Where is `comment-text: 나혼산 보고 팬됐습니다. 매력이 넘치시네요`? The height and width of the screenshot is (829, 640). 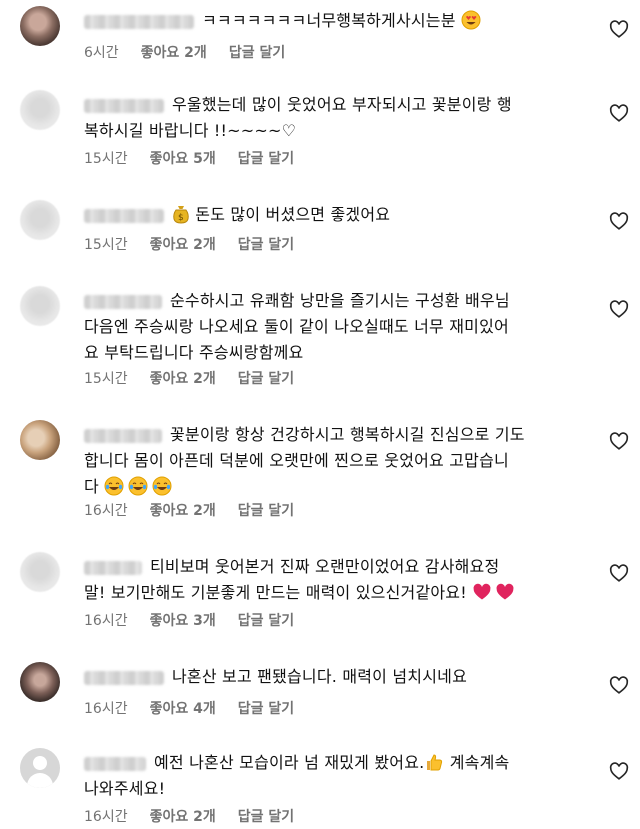 comment-text: 나혼산 보고 팬됐습니다. 매력이 넘치시네요 is located at coordinates (319, 676).